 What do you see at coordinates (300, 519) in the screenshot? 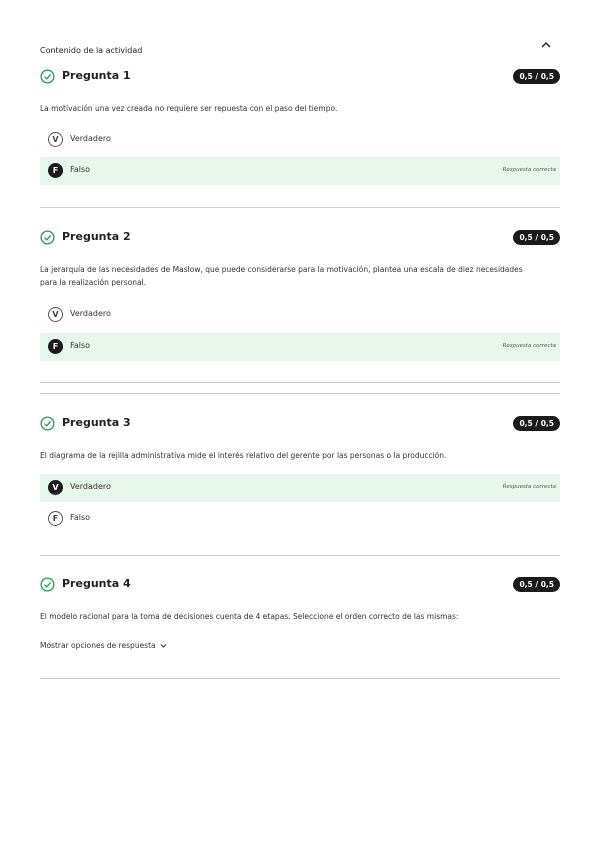
I see `option-falso: F Falso` at bounding box center [300, 519].